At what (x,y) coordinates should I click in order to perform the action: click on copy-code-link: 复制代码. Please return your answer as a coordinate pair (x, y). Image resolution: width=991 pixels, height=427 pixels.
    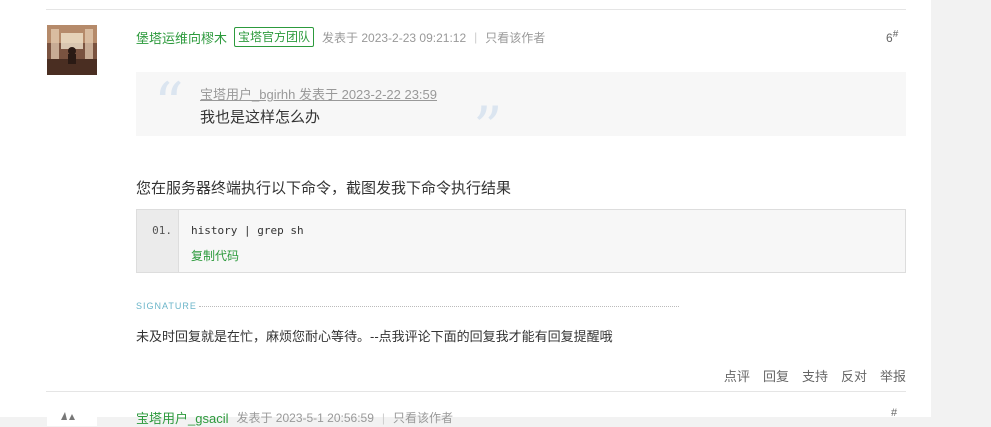
    Looking at the image, I should click on (215, 255).